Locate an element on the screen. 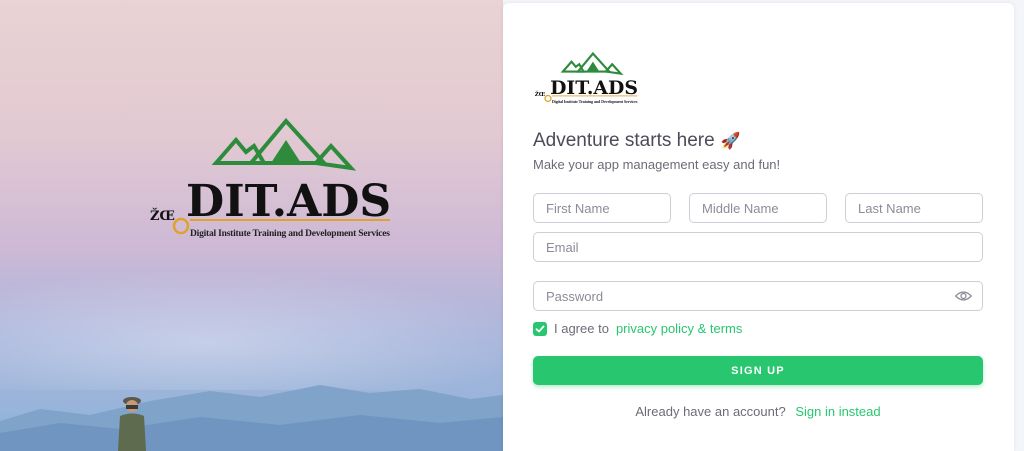 The width and height of the screenshot is (1024, 451). hero-mountains is located at coordinates (251, 418).